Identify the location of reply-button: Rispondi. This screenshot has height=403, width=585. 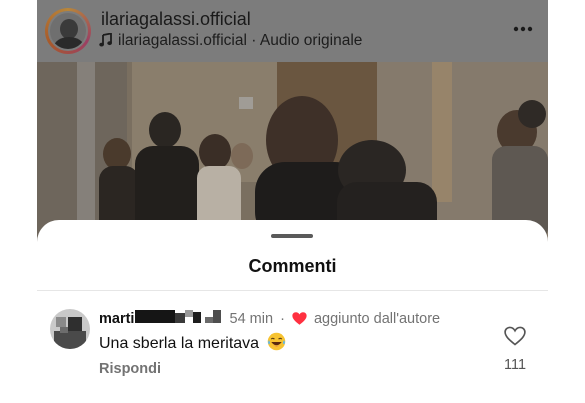
(130, 369).